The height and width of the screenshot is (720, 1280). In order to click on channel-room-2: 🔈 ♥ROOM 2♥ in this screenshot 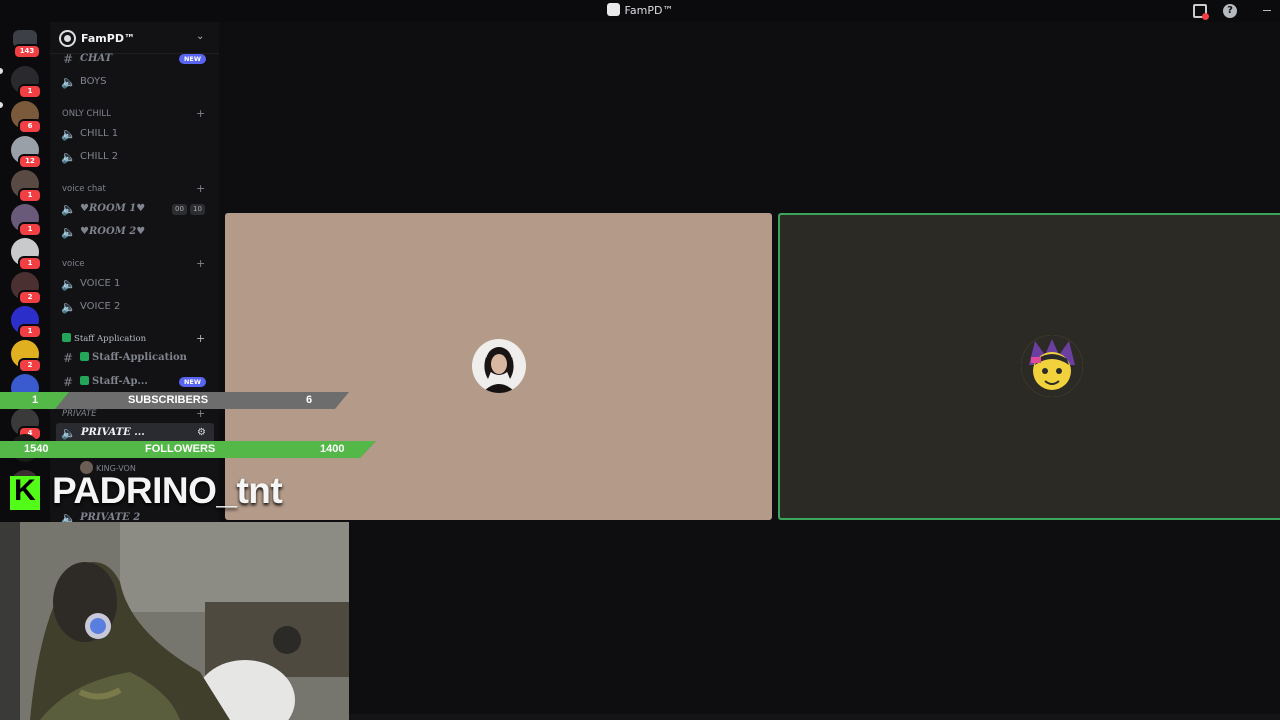, I will do `click(134, 232)`.